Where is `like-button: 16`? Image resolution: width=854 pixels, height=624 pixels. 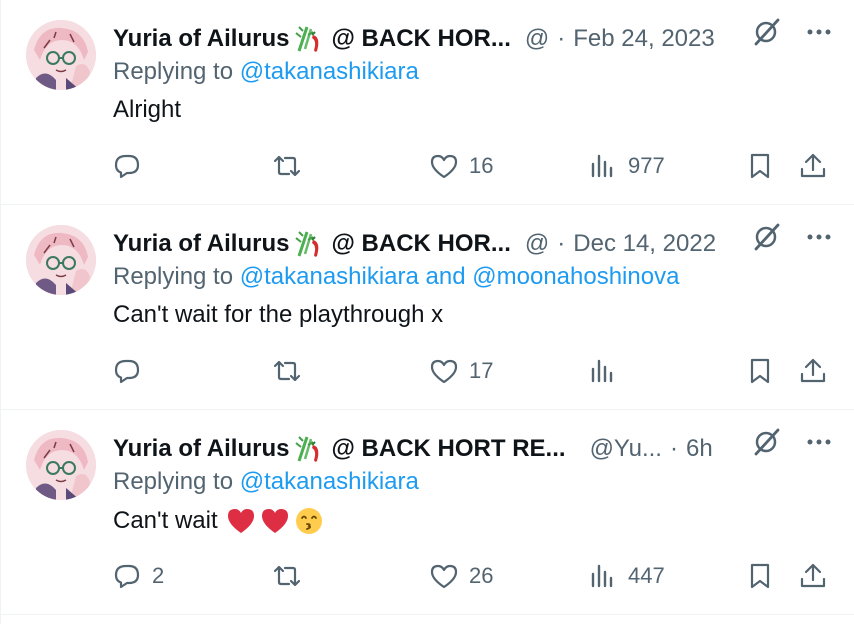
like-button: 16 is located at coordinates (461, 166).